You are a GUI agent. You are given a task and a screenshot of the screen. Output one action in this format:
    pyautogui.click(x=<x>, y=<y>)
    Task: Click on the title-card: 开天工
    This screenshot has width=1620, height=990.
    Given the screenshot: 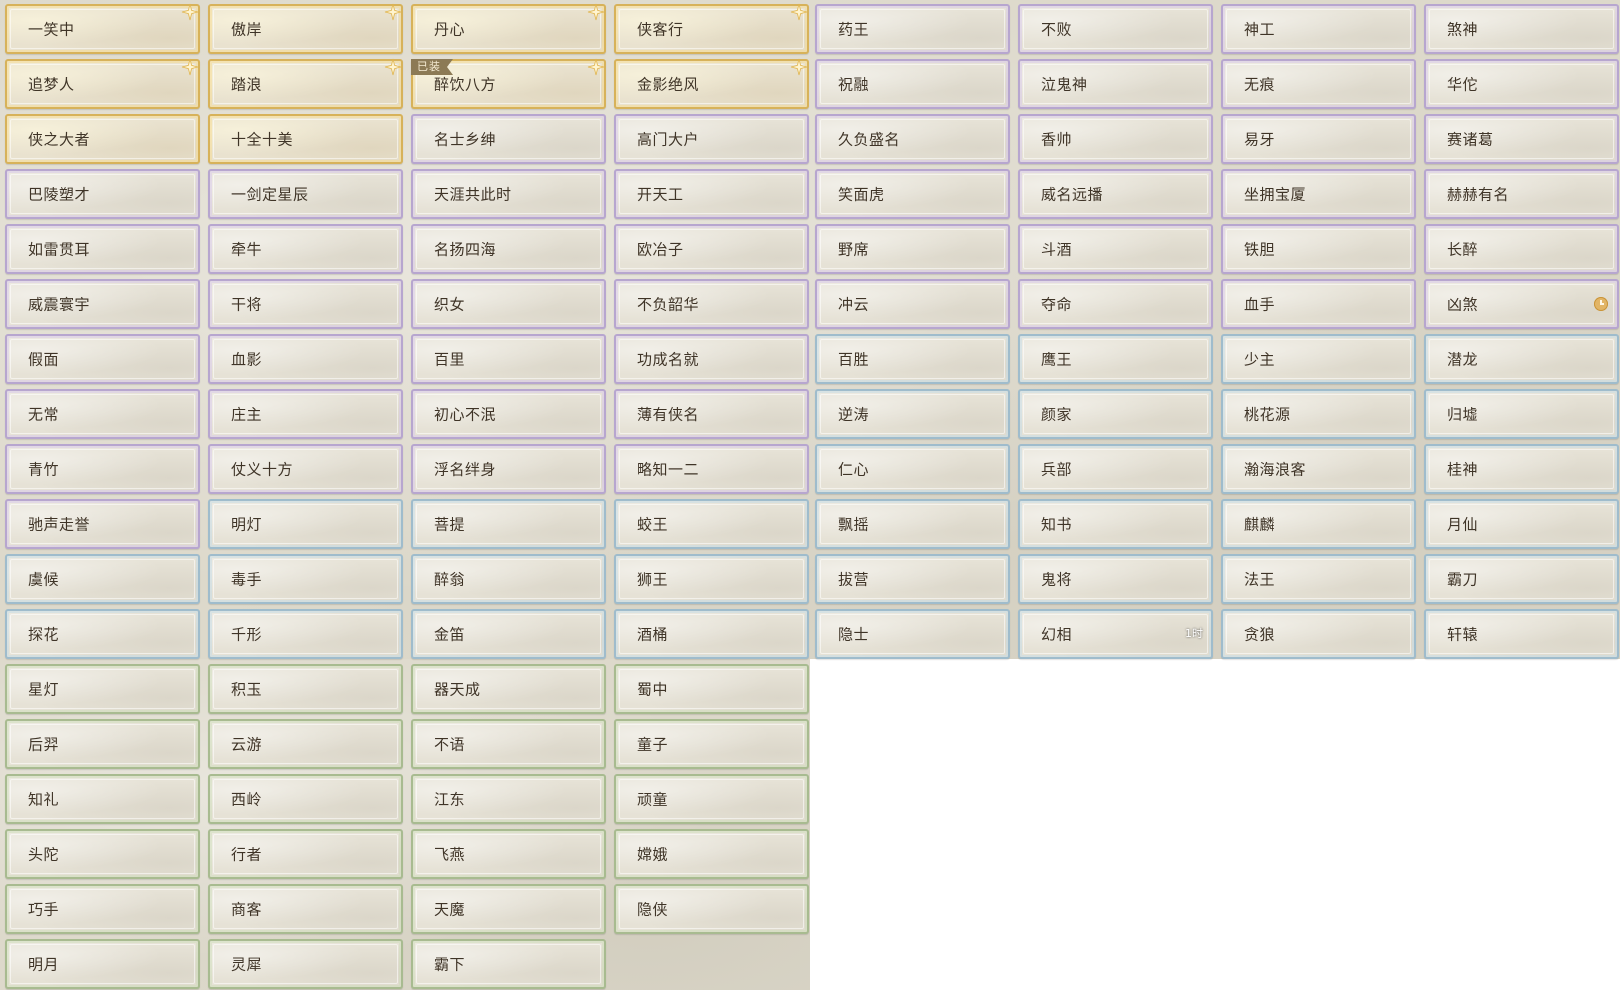 What is the action you would take?
    pyautogui.click(x=711, y=194)
    